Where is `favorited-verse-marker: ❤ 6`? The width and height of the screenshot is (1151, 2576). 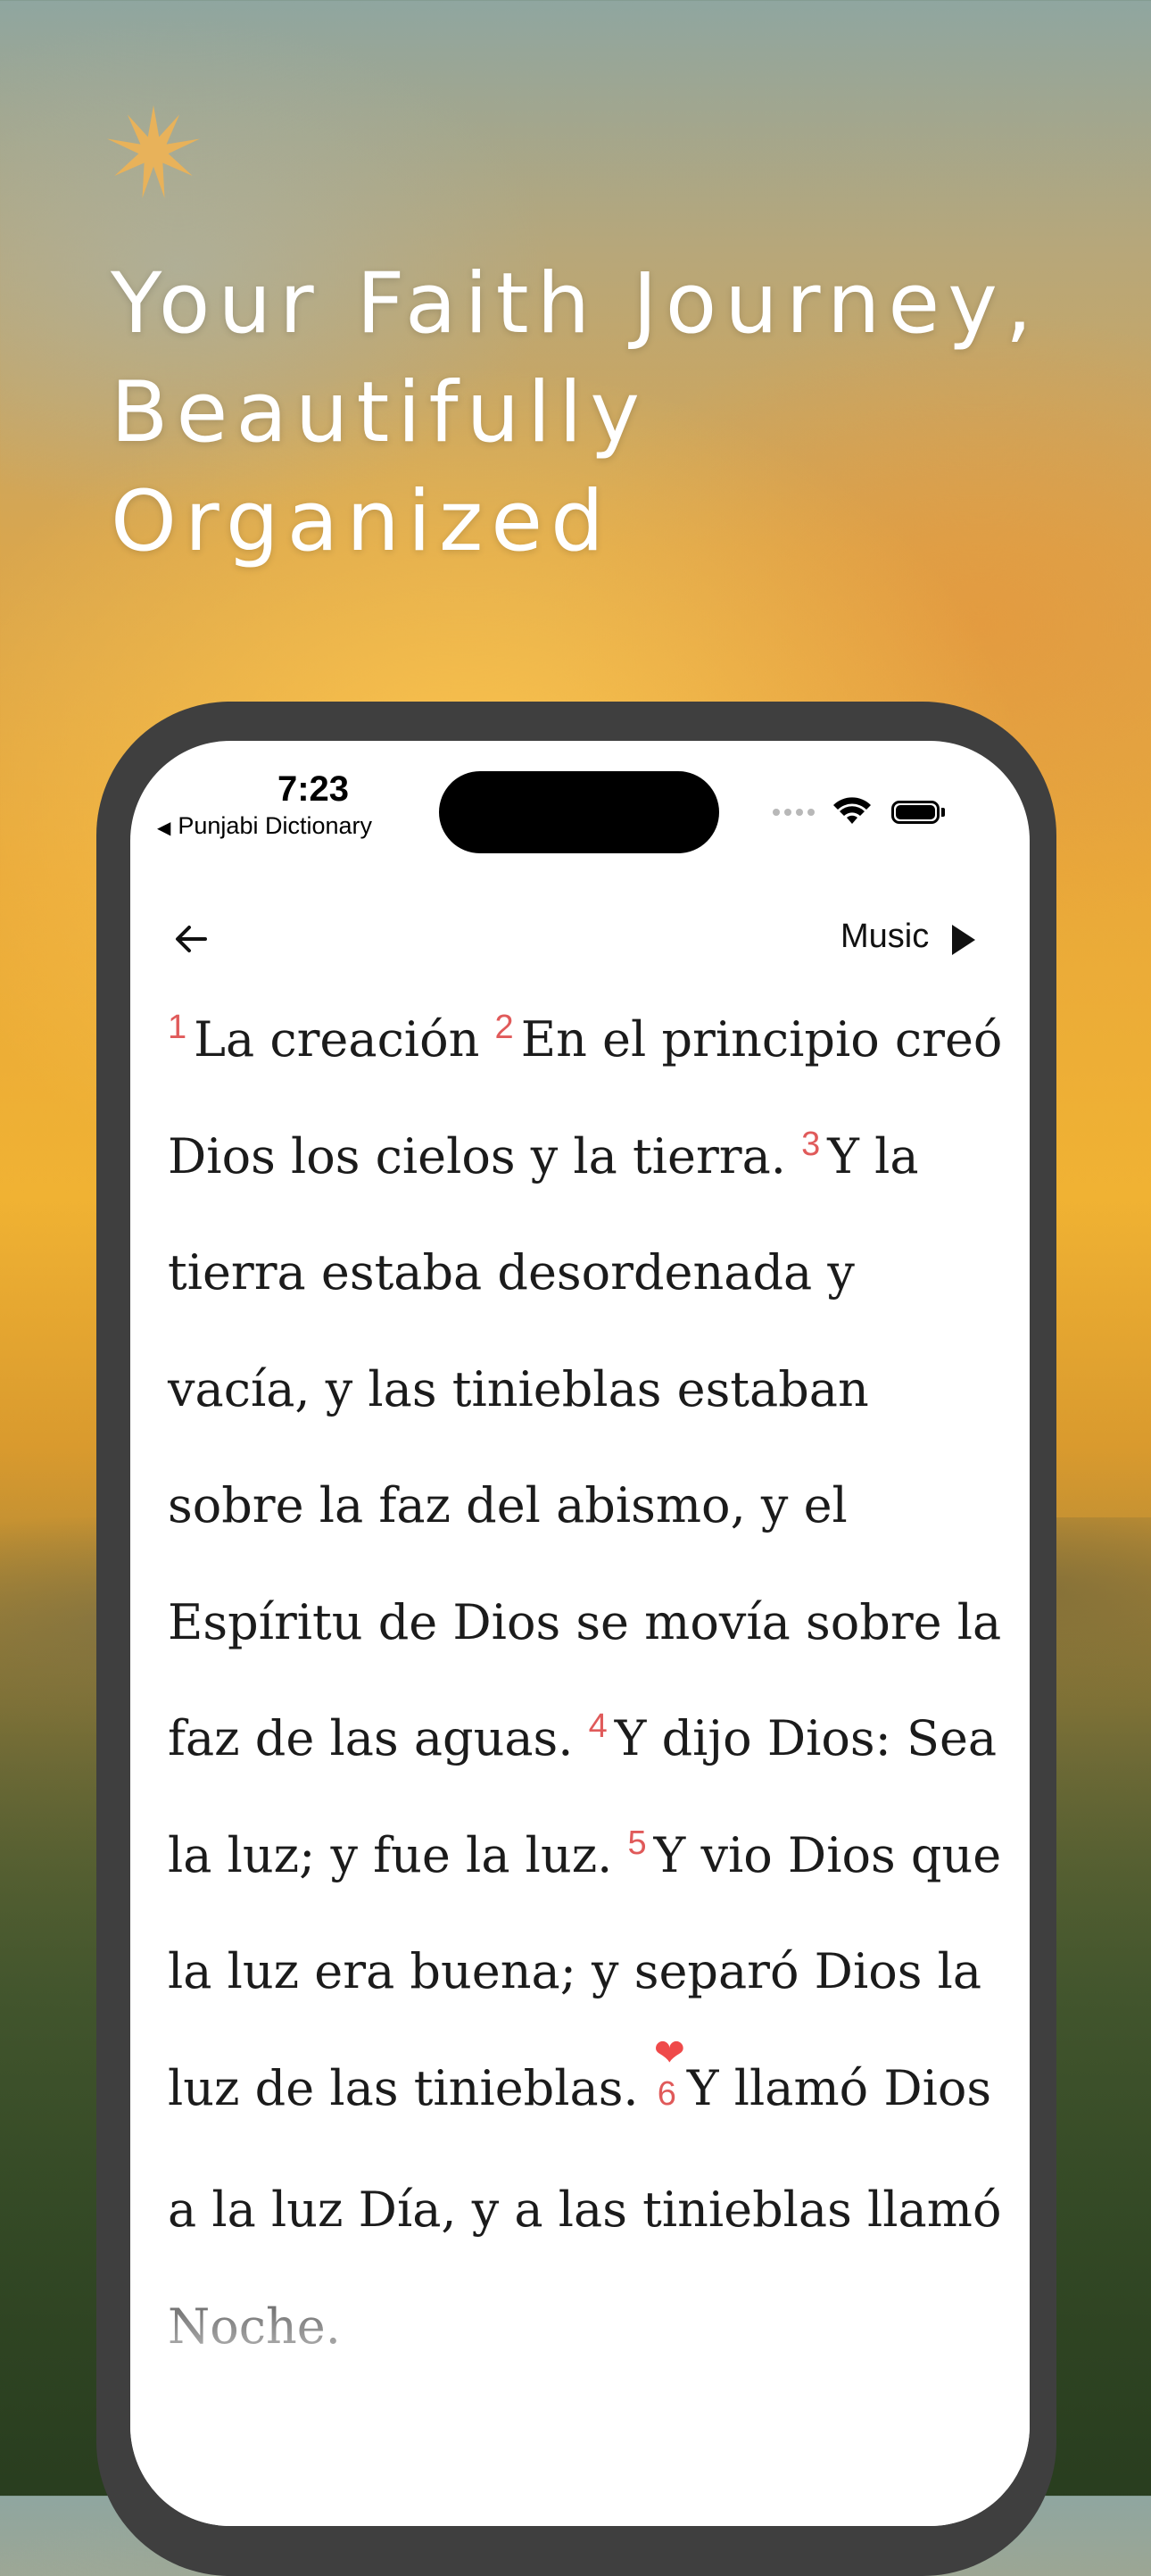 favorited-verse-marker: ❤ 6 is located at coordinates (670, 2092).